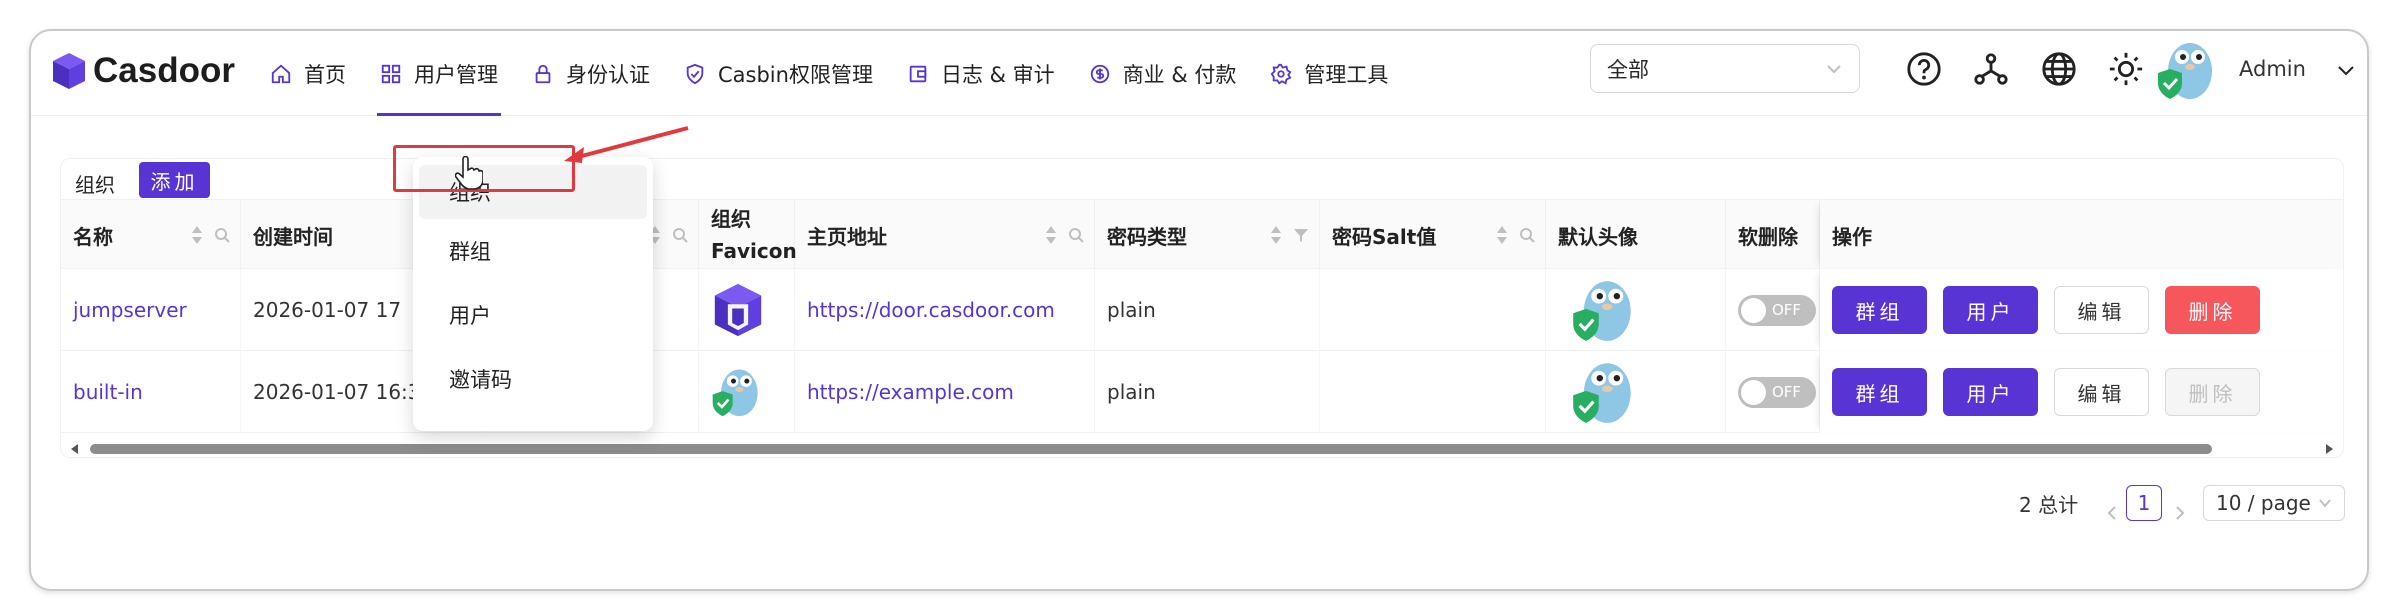 The image size is (2398, 612). What do you see at coordinates (281, 74) in the screenshot?
I see `home-icon` at bounding box center [281, 74].